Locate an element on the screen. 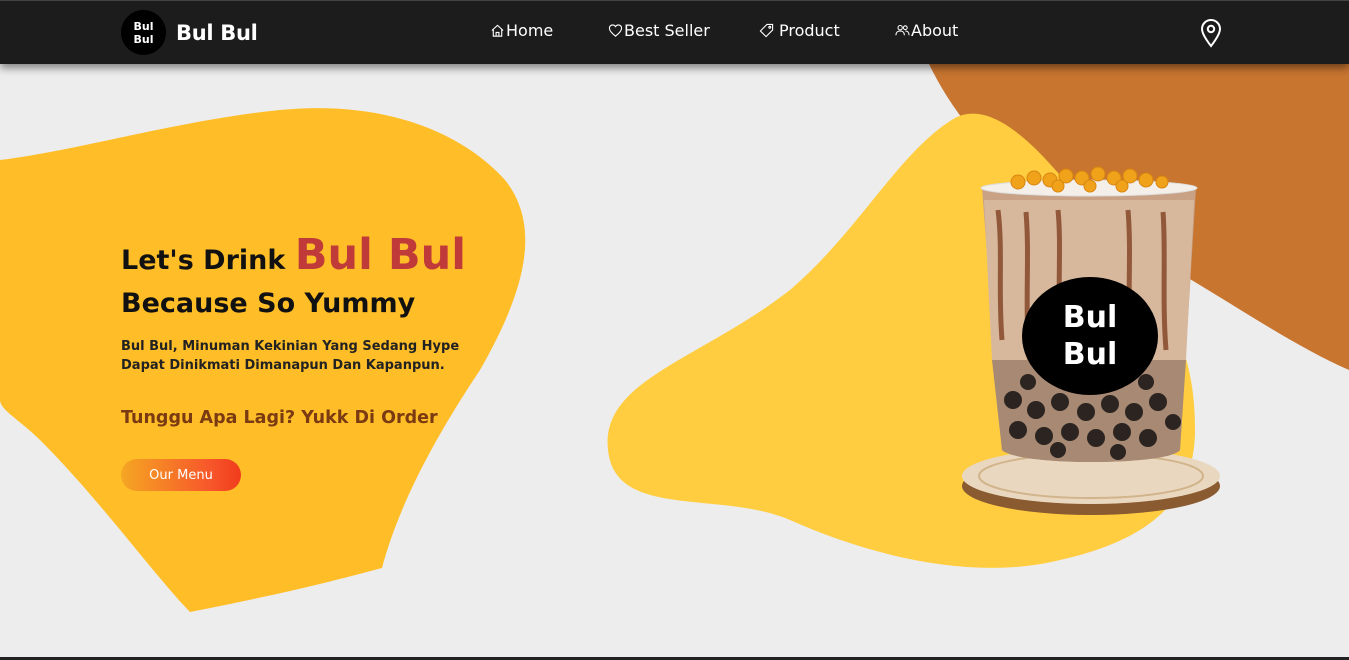 The height and width of the screenshot is (660, 1349). our-menu-button: Our Menu is located at coordinates (181, 475).